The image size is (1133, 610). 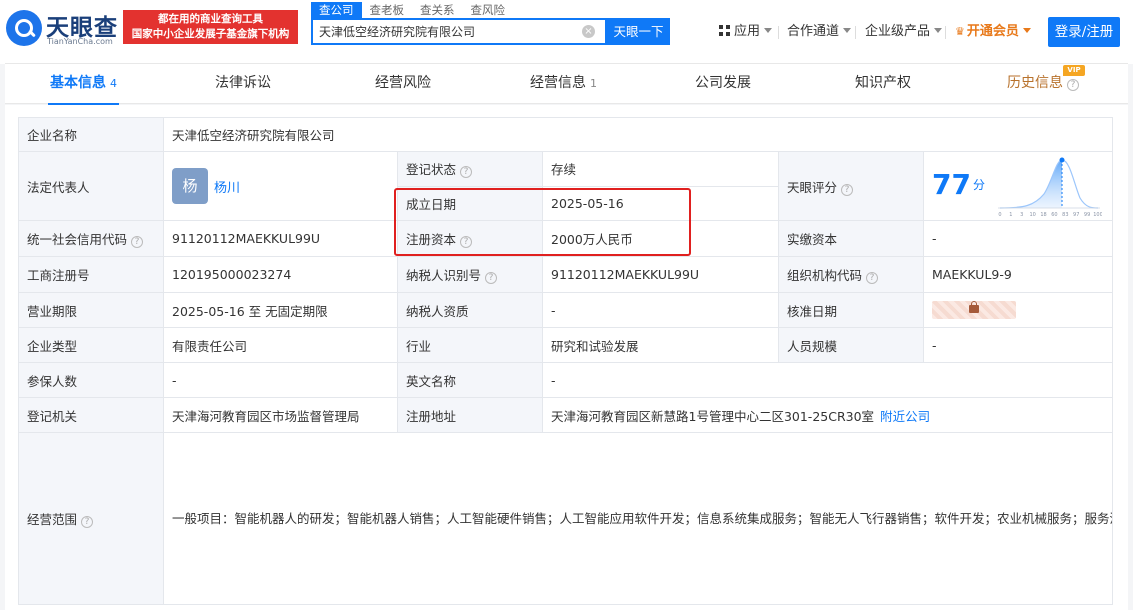 I want to click on org-code-value: MAEKKUL9-9, so click(x=1018, y=274).